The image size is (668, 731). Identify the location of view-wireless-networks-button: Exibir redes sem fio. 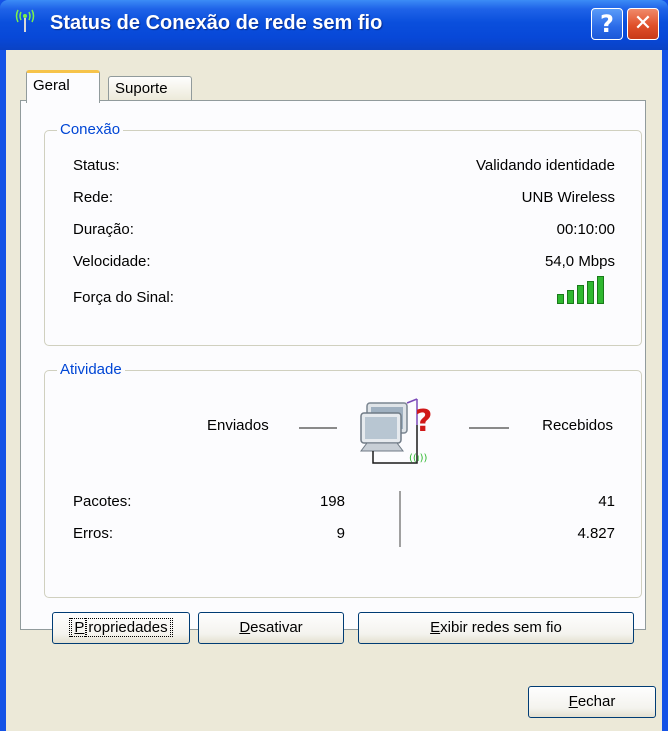
(496, 628).